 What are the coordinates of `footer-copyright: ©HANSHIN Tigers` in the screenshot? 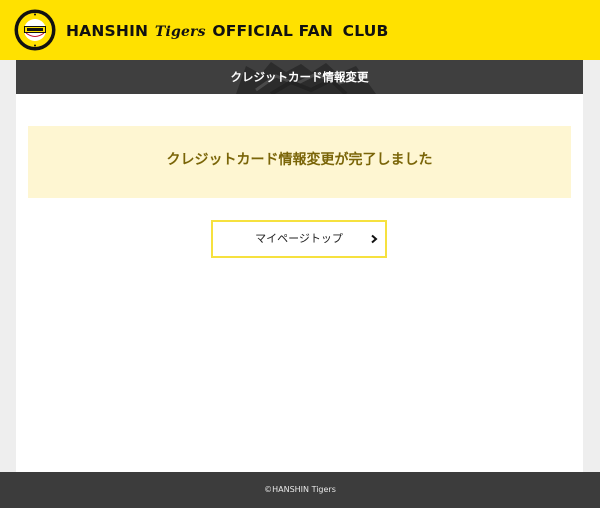 It's located at (300, 489).